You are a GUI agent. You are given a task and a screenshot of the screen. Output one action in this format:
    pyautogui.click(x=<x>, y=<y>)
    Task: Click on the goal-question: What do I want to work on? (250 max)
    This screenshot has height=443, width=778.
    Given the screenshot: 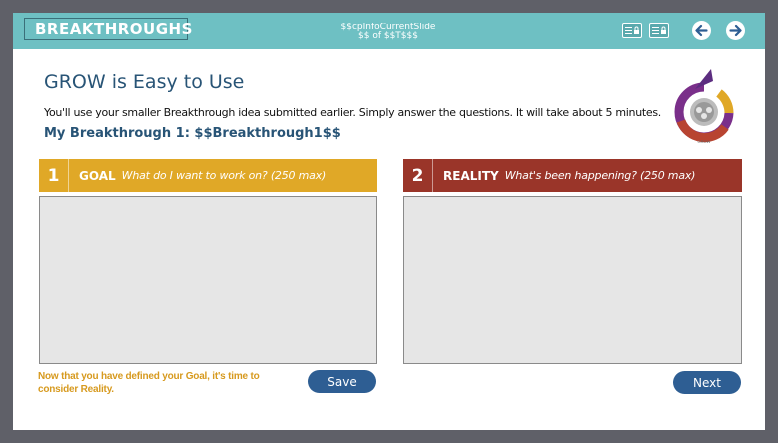 What is the action you would take?
    pyautogui.click(x=224, y=175)
    